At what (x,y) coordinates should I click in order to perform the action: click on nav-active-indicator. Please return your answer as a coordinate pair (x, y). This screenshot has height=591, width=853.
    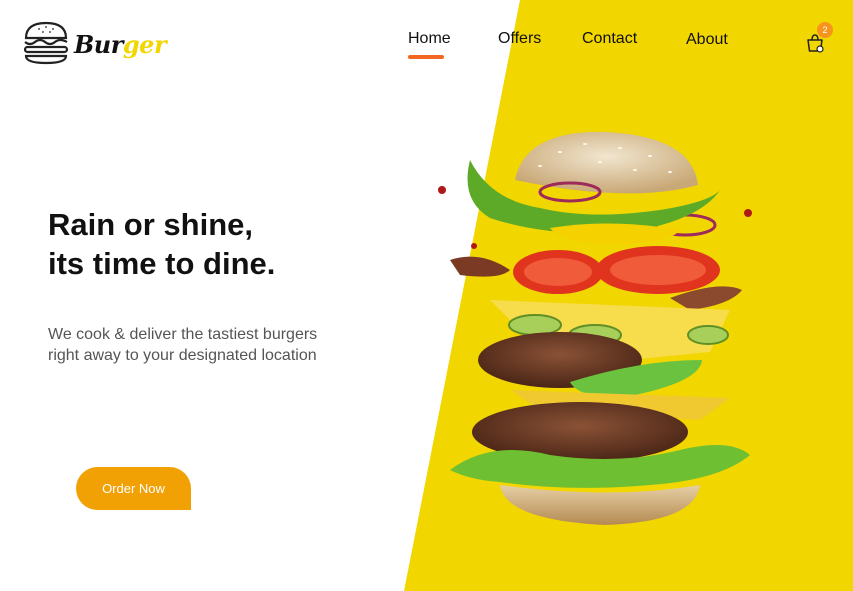
    Looking at the image, I should click on (426, 57).